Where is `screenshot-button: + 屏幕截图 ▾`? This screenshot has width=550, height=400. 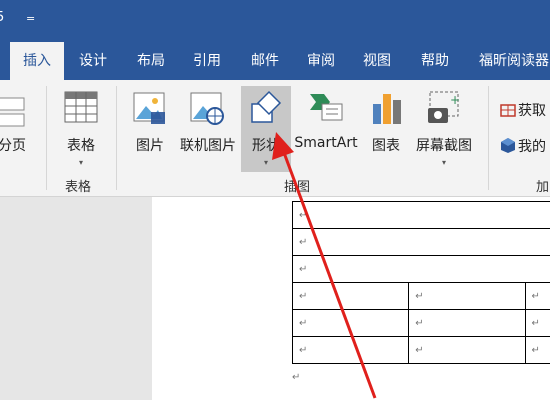
screenshot-button: + 屏幕截图 ▾ is located at coordinates (444, 129).